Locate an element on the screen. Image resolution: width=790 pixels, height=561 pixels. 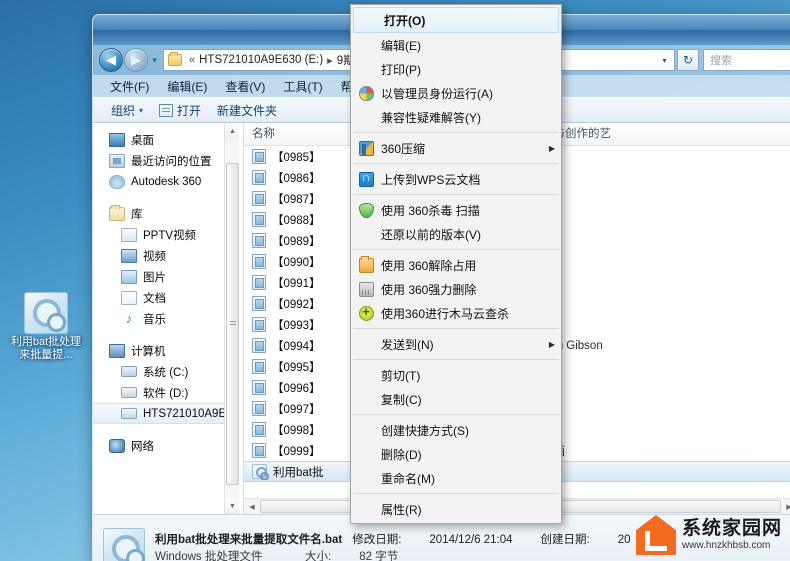
breadcrumb-drive: HTS721010A9E630 (E:) is located at coordinates (261, 60).